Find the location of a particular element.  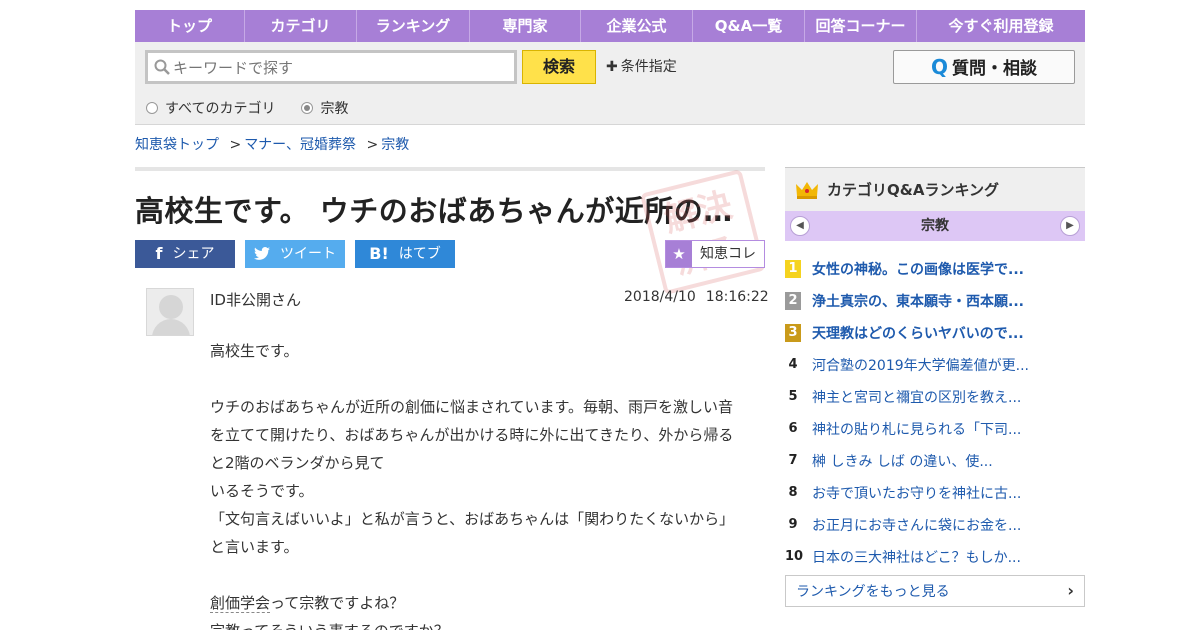

nav-experts: 専門家 is located at coordinates (525, 26).